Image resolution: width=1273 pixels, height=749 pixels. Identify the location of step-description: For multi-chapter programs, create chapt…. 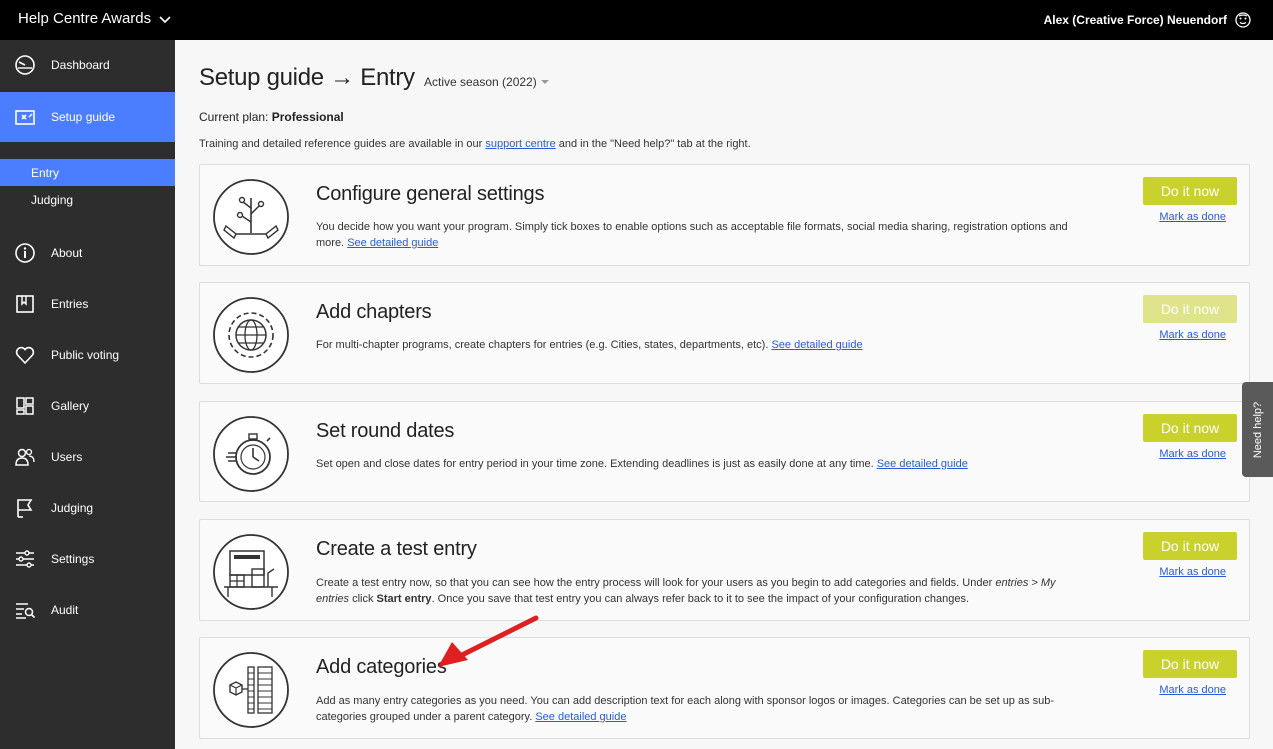
(701, 345).